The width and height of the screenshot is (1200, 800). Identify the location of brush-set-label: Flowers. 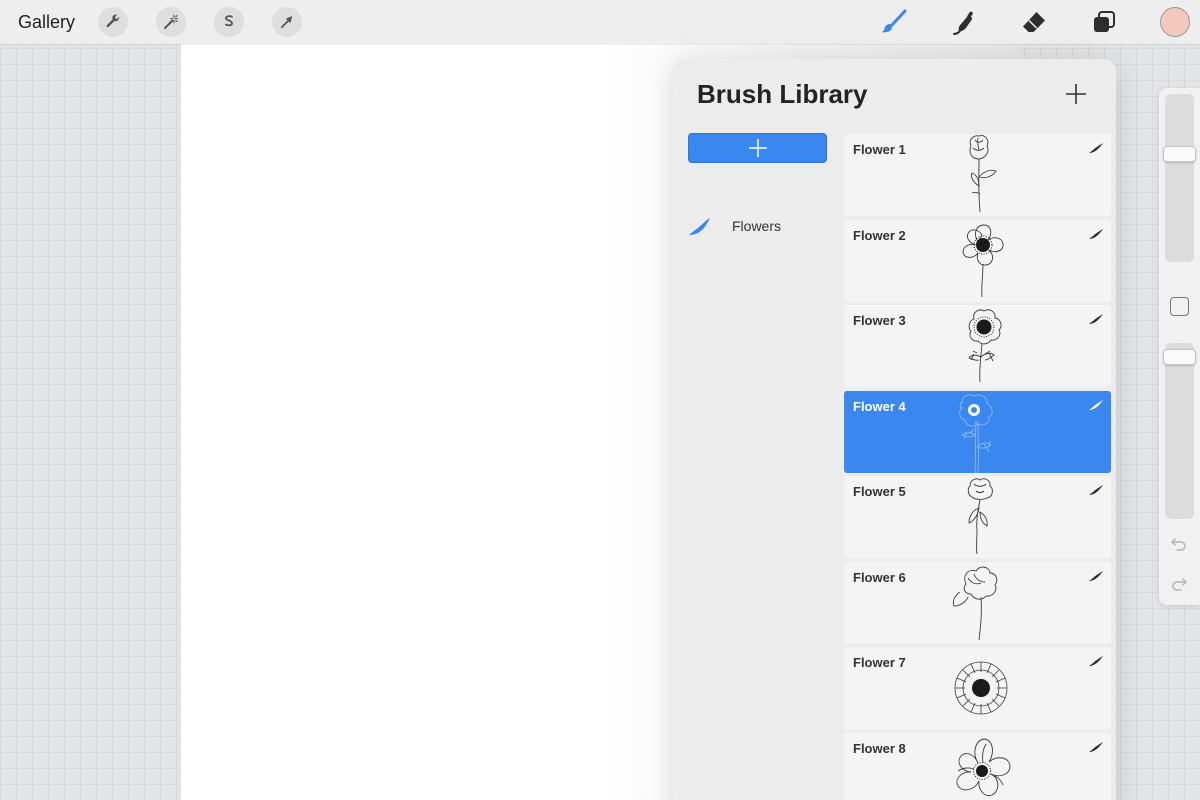
(757, 226).